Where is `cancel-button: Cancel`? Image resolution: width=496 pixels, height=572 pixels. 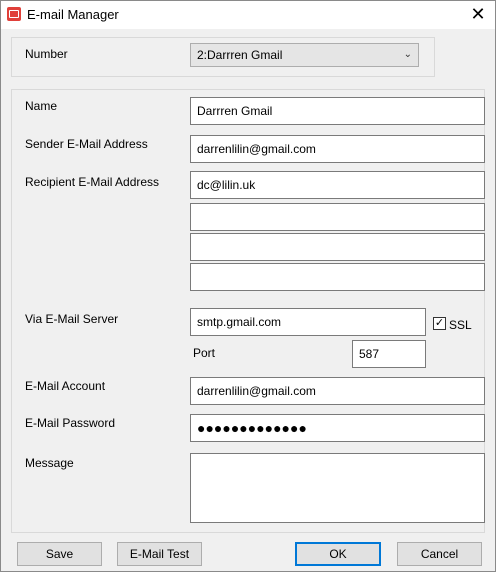
cancel-button: Cancel is located at coordinates (439, 554).